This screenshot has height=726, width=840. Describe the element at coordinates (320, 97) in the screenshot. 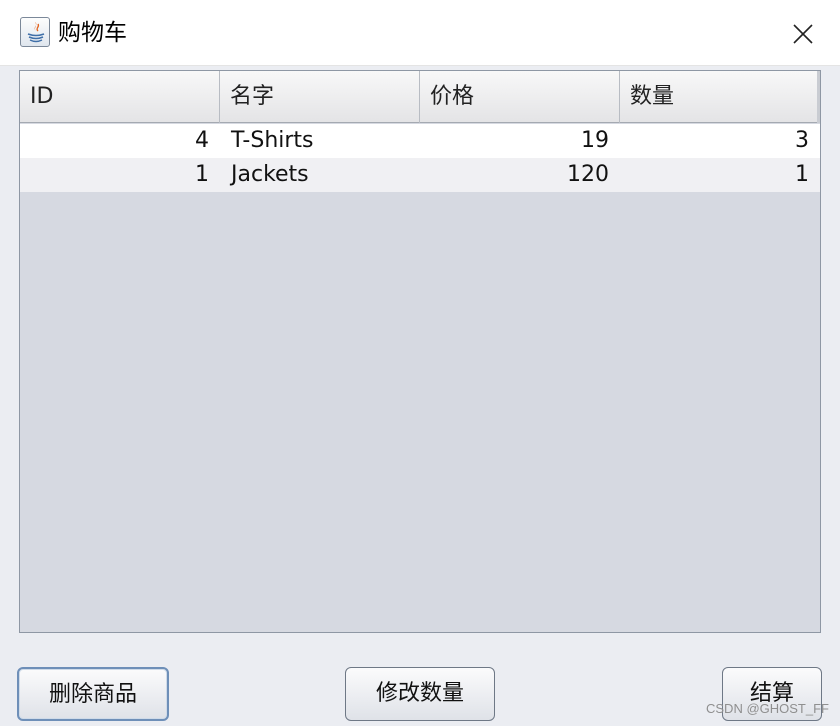

I see `column-header-name: 名字` at that location.